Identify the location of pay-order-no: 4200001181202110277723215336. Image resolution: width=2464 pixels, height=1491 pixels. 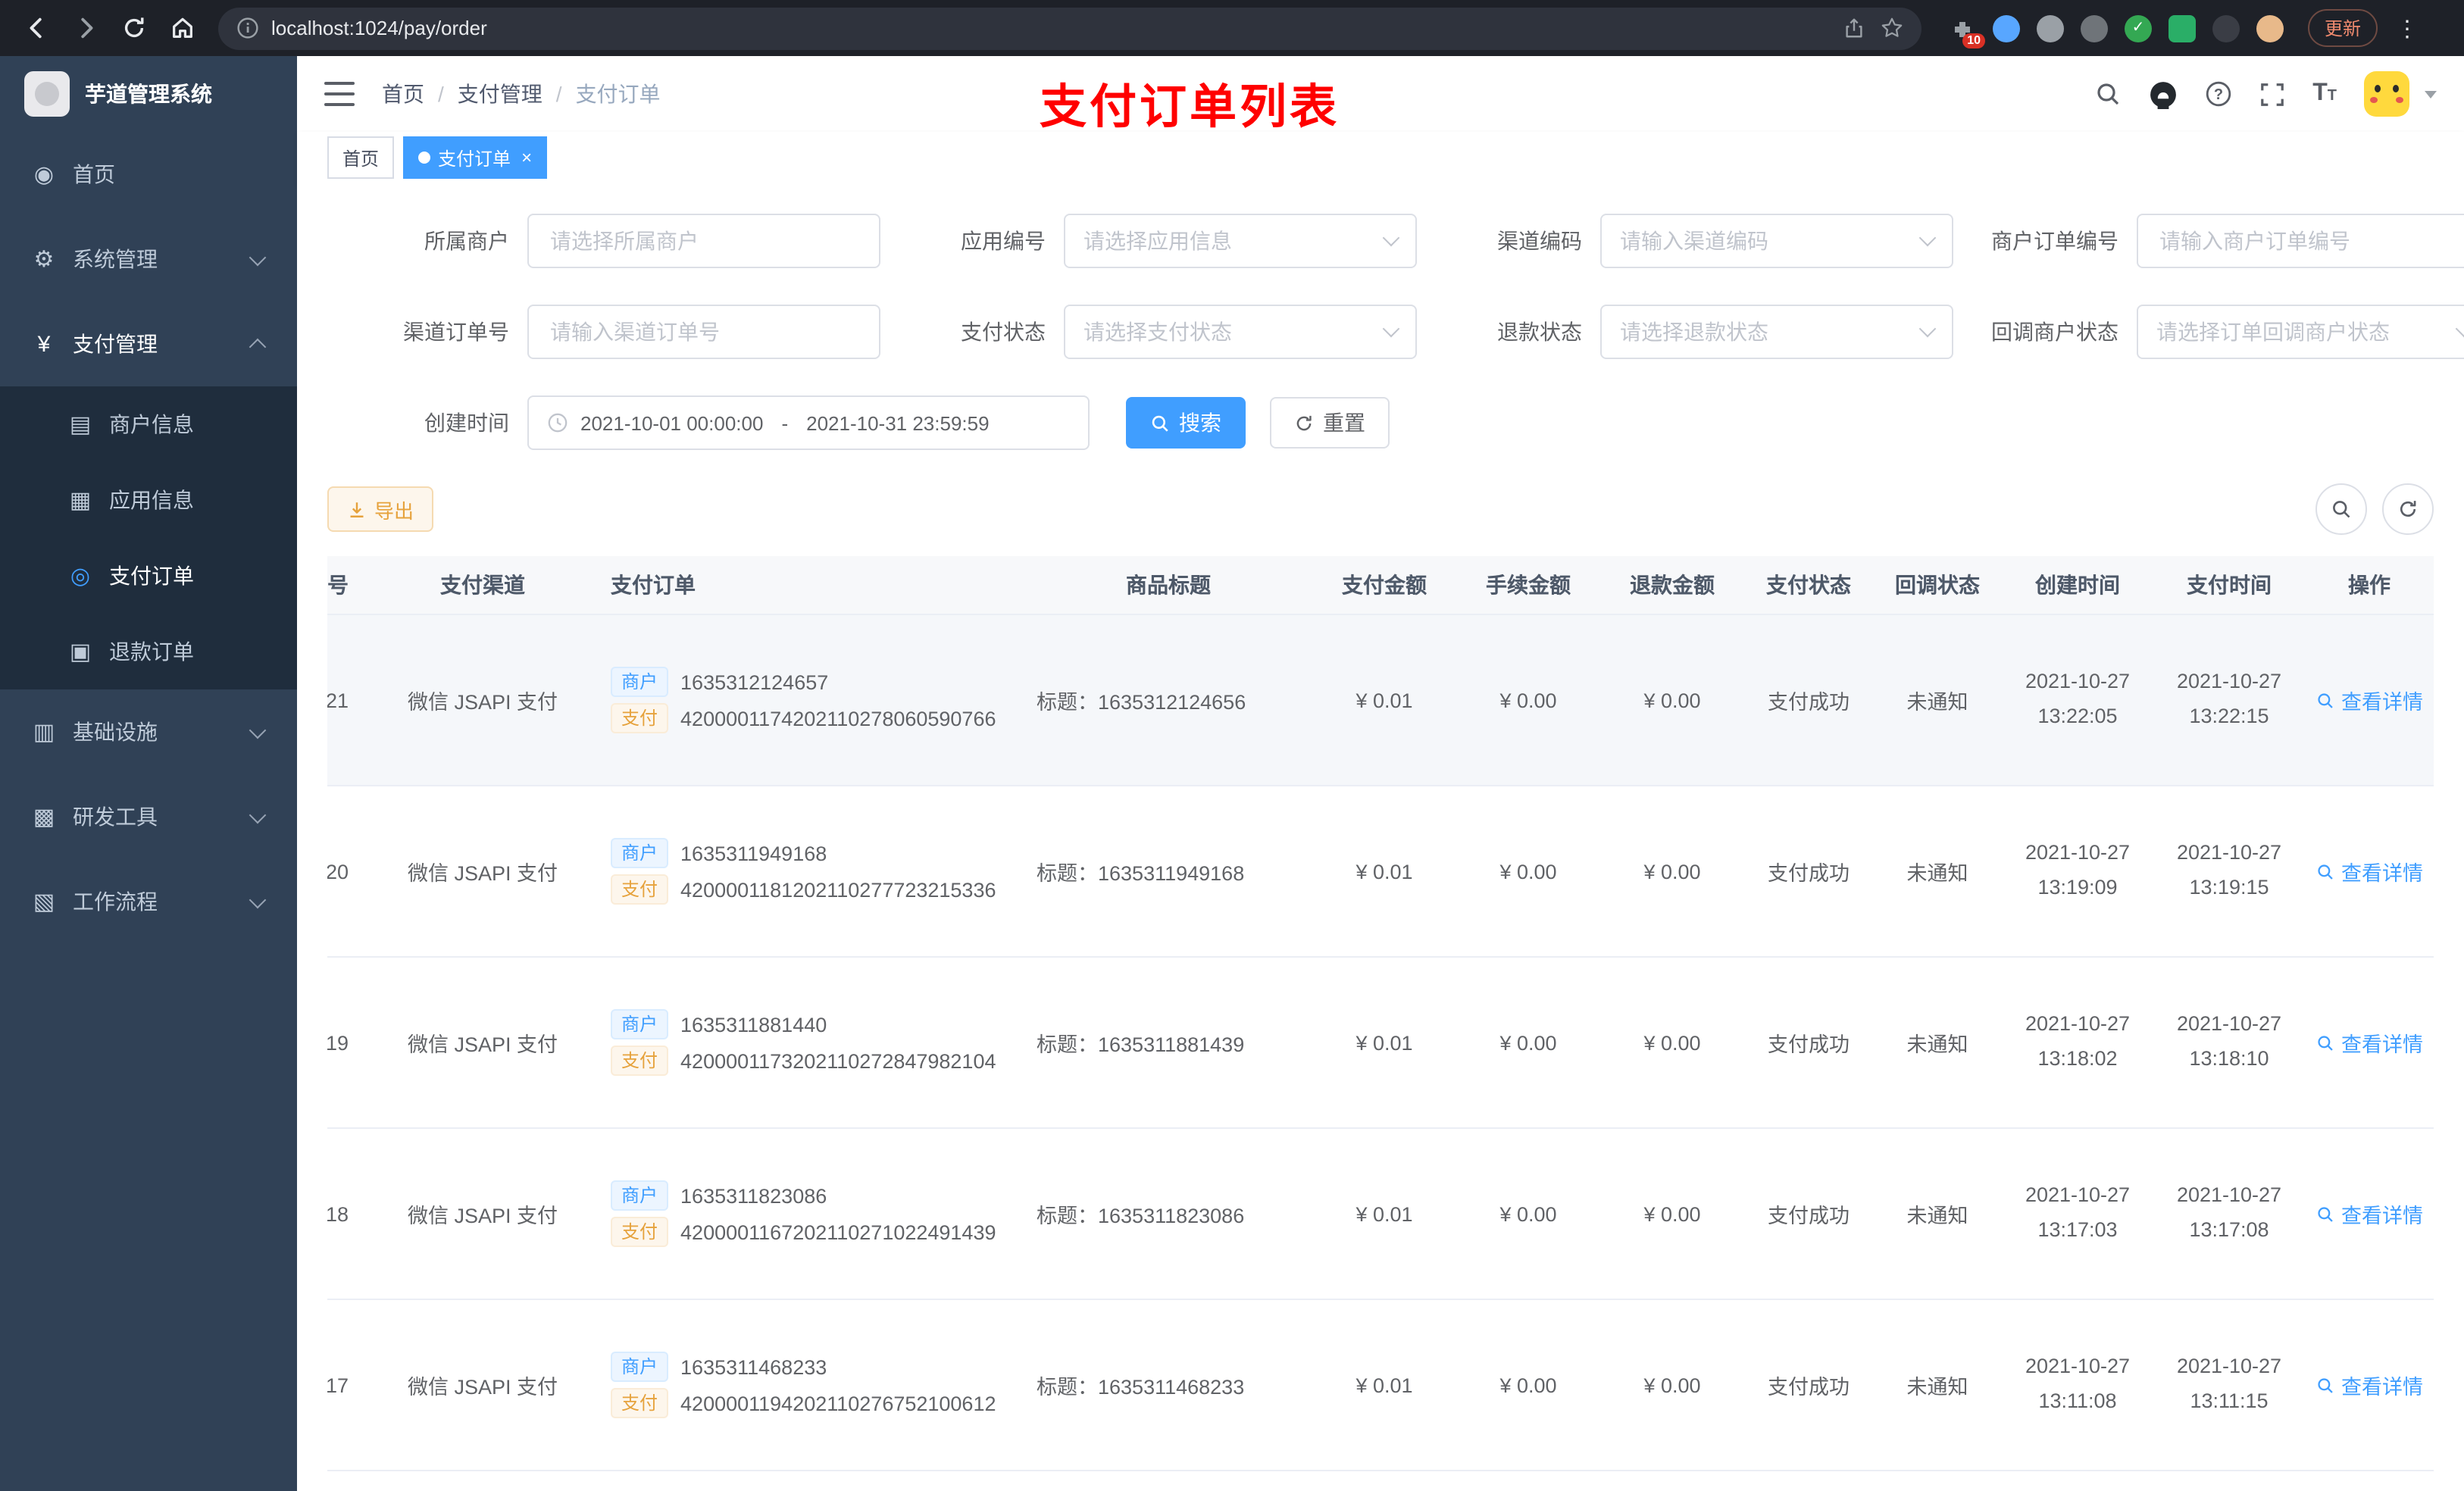
(838, 889).